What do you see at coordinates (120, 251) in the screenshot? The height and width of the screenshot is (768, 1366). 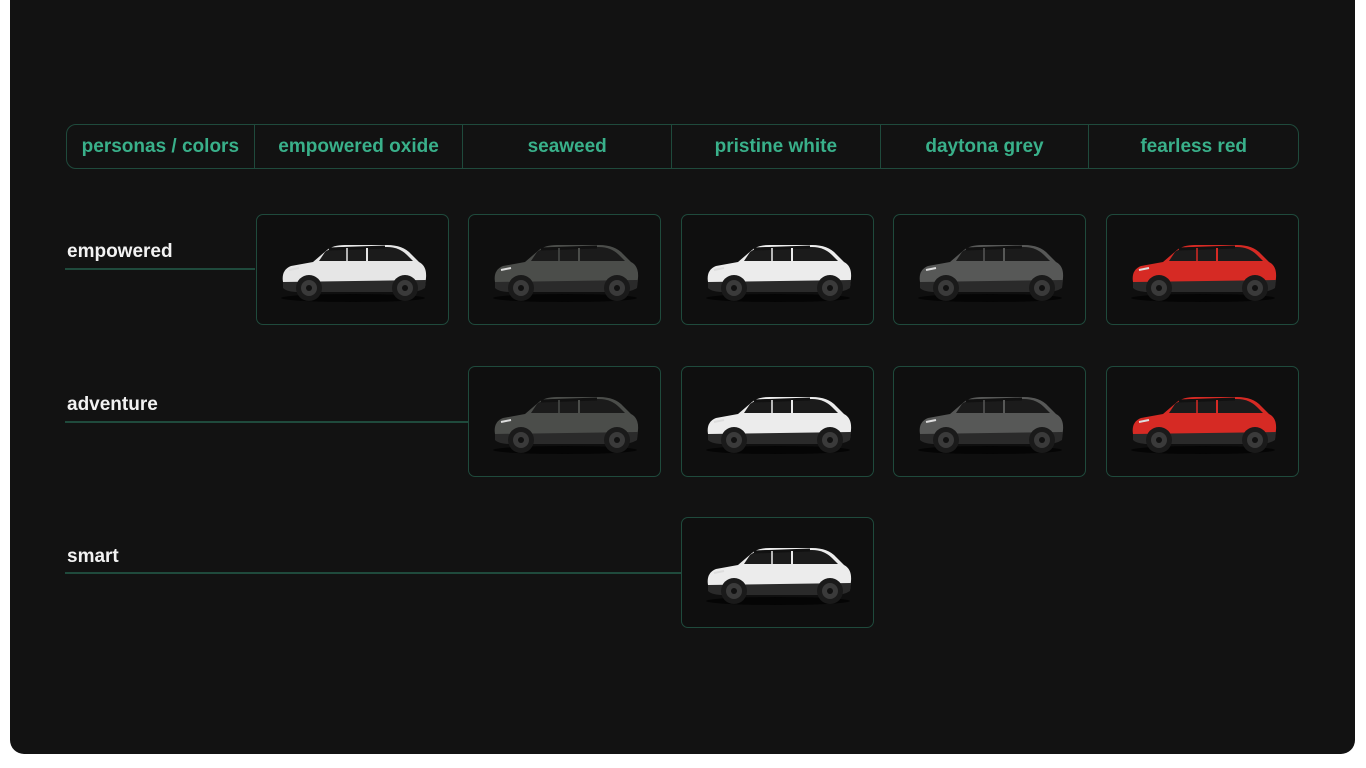 I see `persona-label-empowered: empowered` at bounding box center [120, 251].